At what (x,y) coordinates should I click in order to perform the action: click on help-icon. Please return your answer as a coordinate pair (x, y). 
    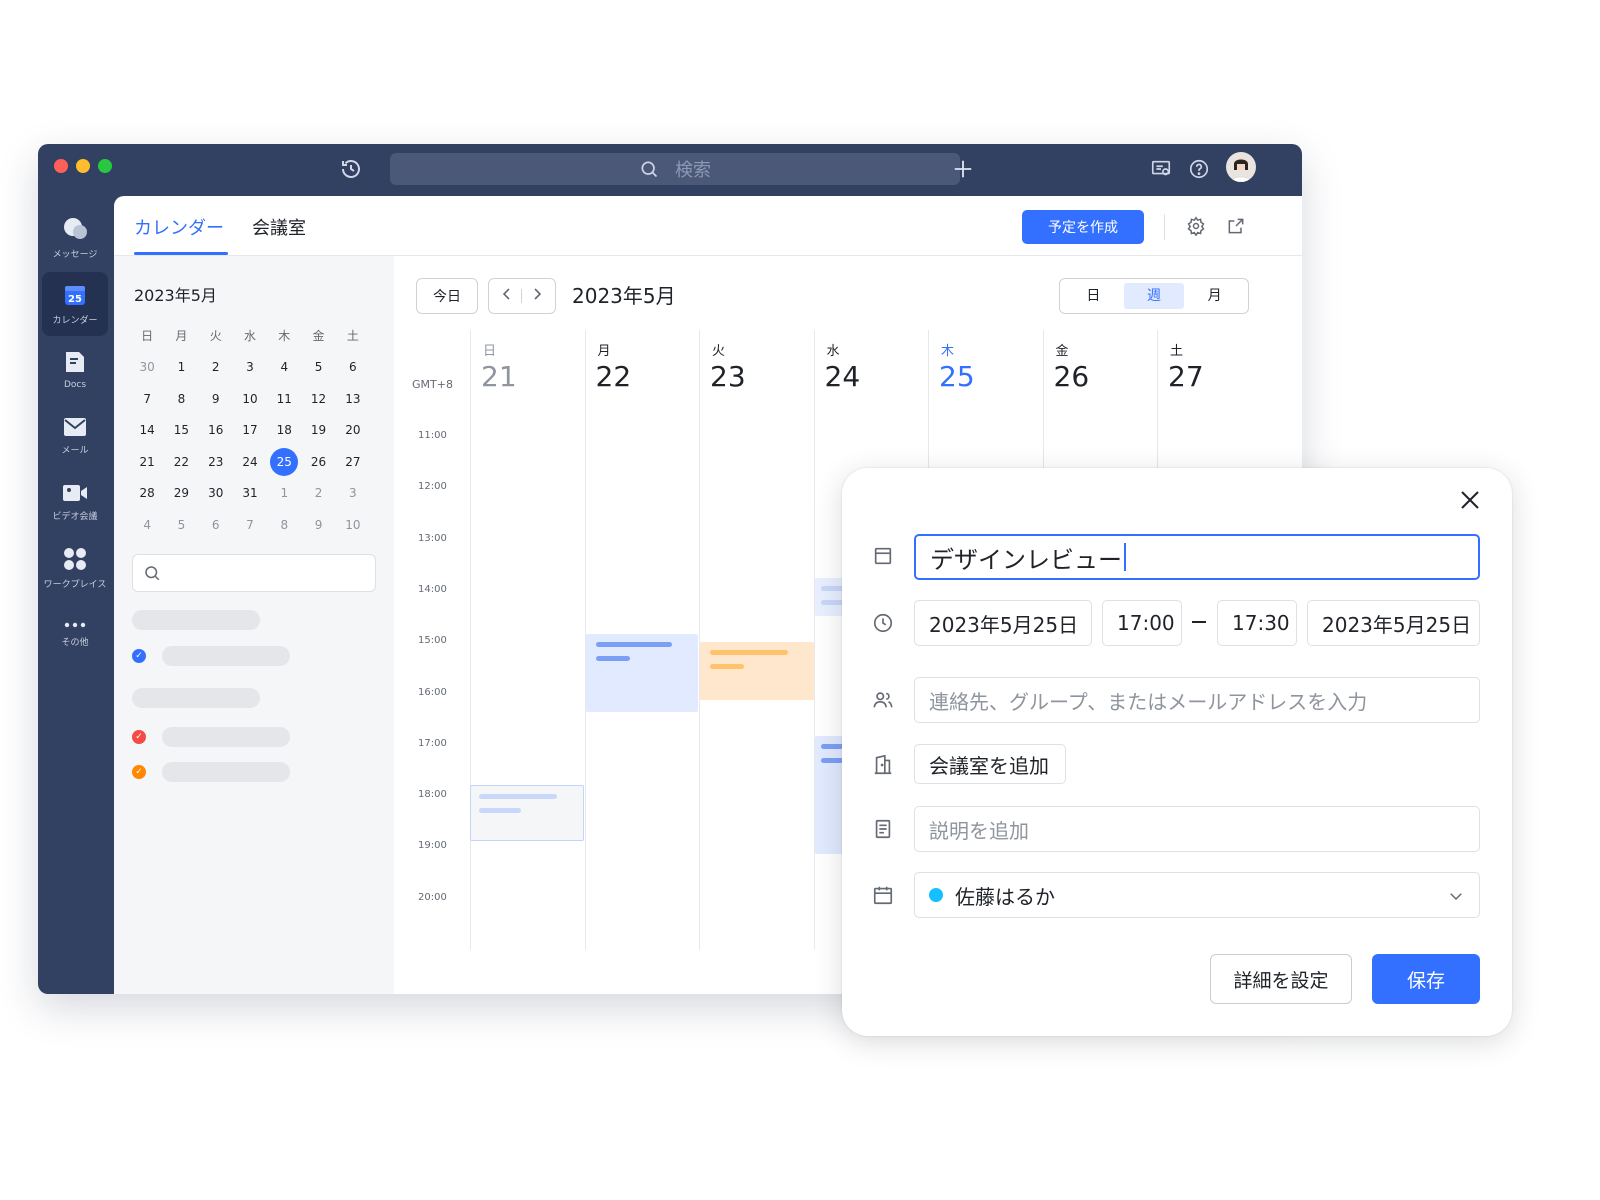
    Looking at the image, I should click on (1199, 169).